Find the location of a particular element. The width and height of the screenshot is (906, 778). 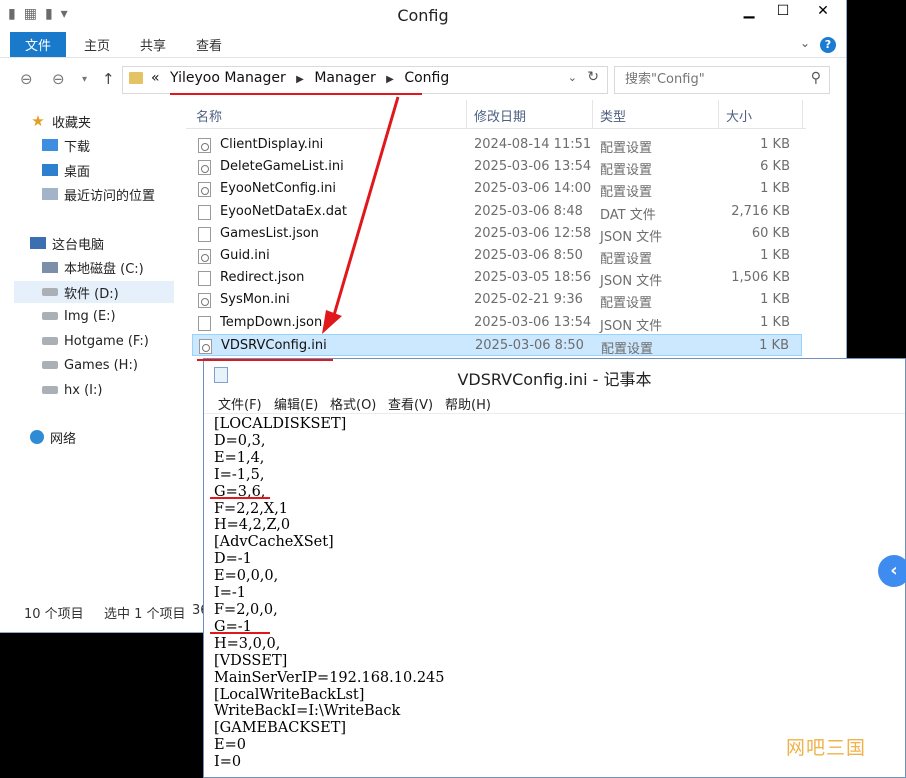

file-icon is located at coordinates (204, 323).